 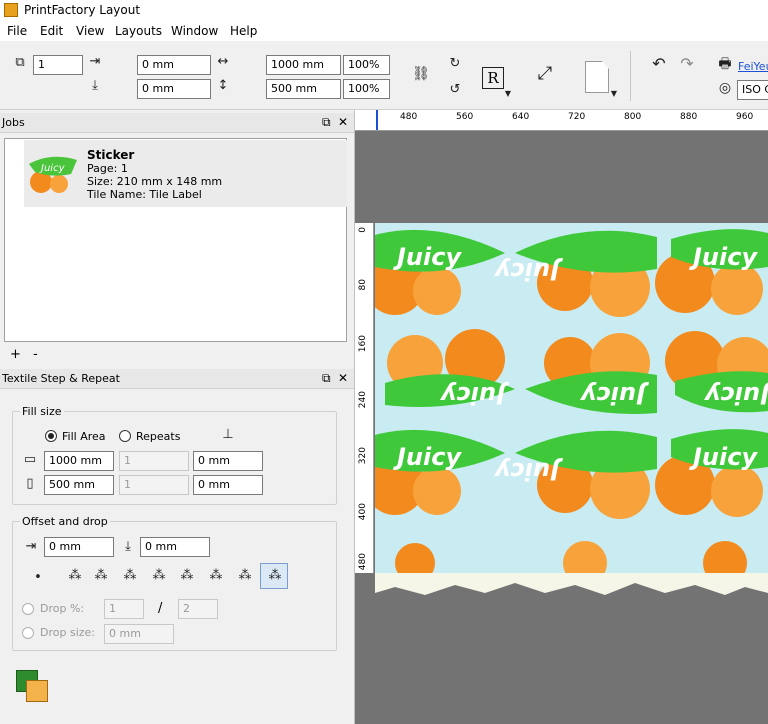 I want to click on add-job-button: +, so click(x=15, y=354).